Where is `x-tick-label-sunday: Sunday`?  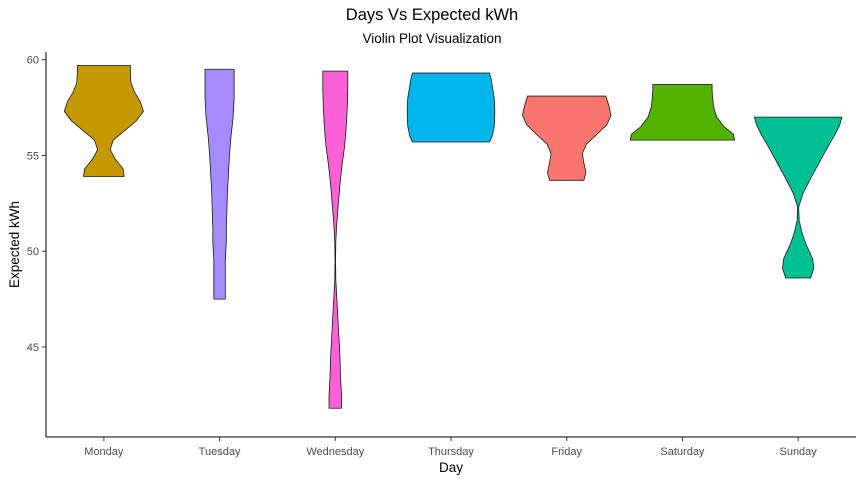
x-tick-label-sunday: Sunday is located at coordinates (798, 452).